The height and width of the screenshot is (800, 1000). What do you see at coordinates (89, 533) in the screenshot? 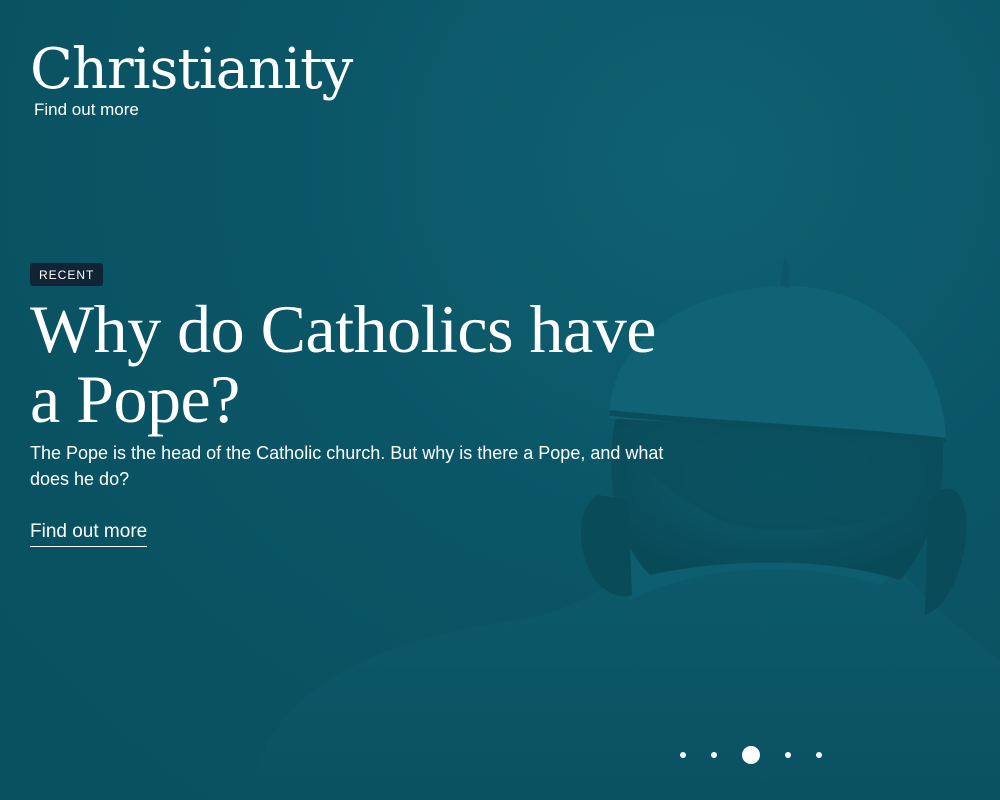
I see `find-out-more-link: Find out more` at bounding box center [89, 533].